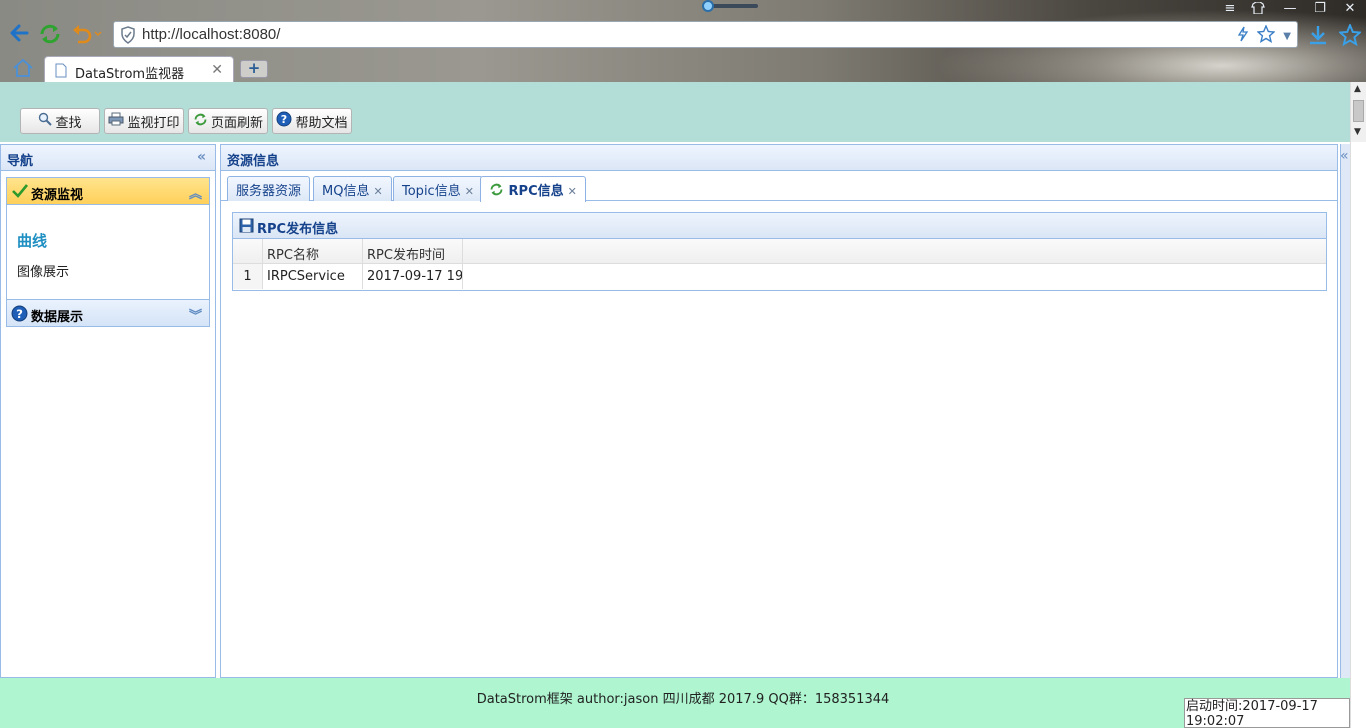 The width and height of the screenshot is (1366, 728). Describe the element at coordinates (248, 276) in the screenshot. I see `row-number: 1` at that location.